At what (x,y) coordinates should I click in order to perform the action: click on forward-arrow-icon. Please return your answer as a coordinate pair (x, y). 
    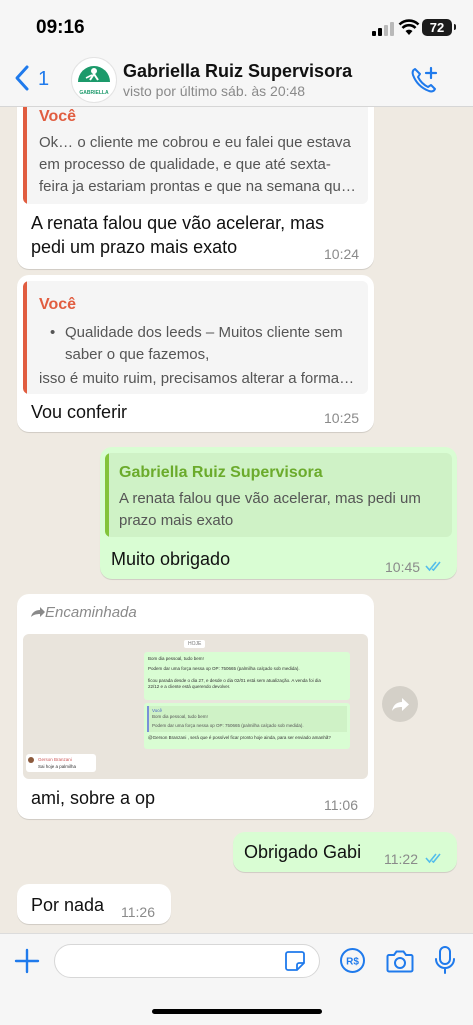
    Looking at the image, I should click on (38, 612).